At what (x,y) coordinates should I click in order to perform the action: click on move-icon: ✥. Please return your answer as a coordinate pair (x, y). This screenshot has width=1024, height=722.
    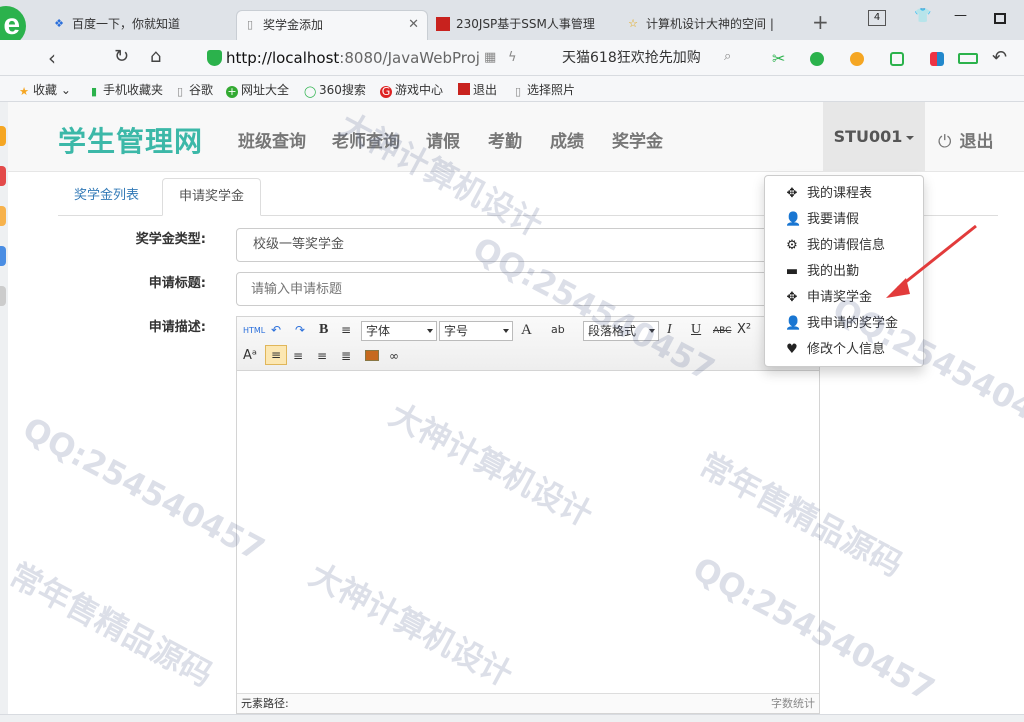
    Looking at the image, I should click on (792, 297).